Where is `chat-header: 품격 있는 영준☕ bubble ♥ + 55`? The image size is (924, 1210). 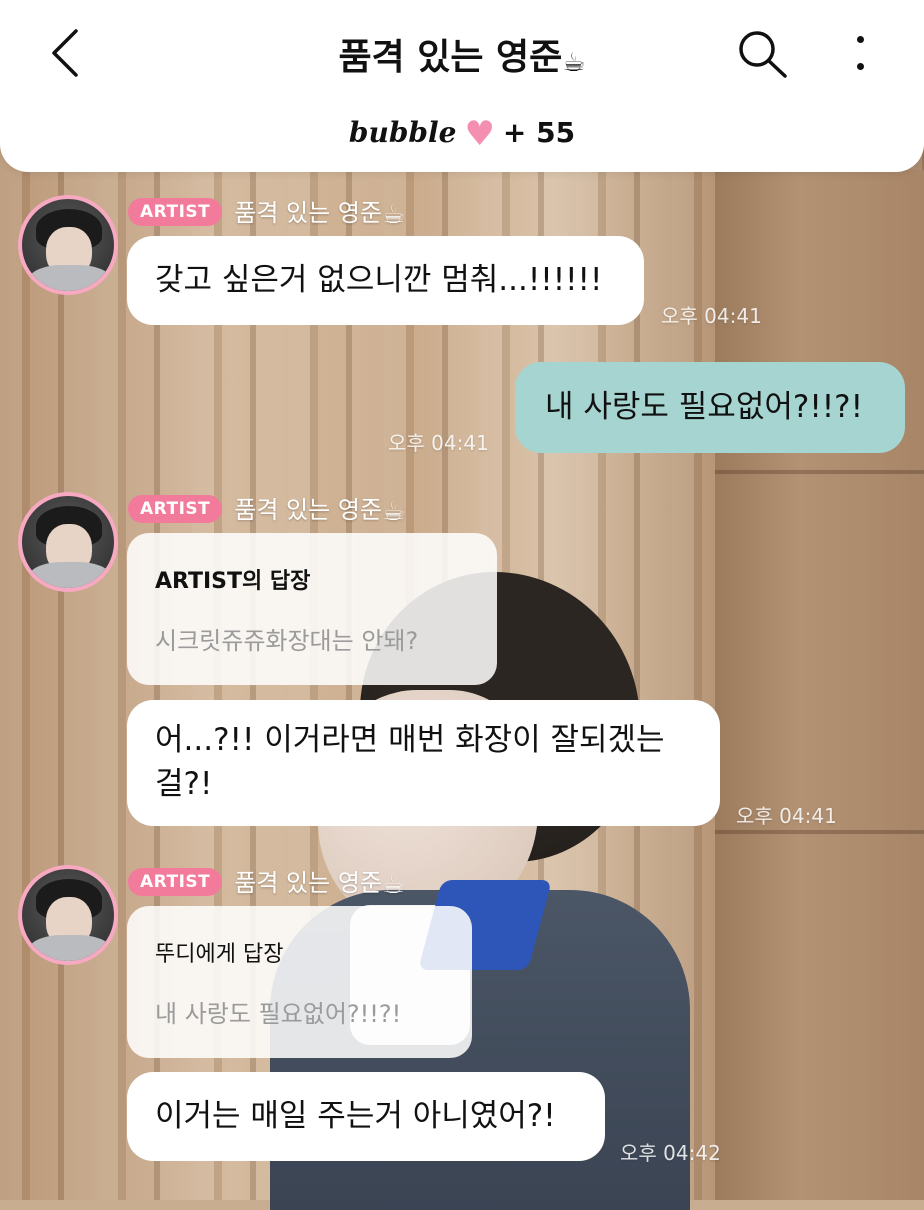 chat-header: 품격 있는 영준☕ bubble ♥ + 55 is located at coordinates (462, 86).